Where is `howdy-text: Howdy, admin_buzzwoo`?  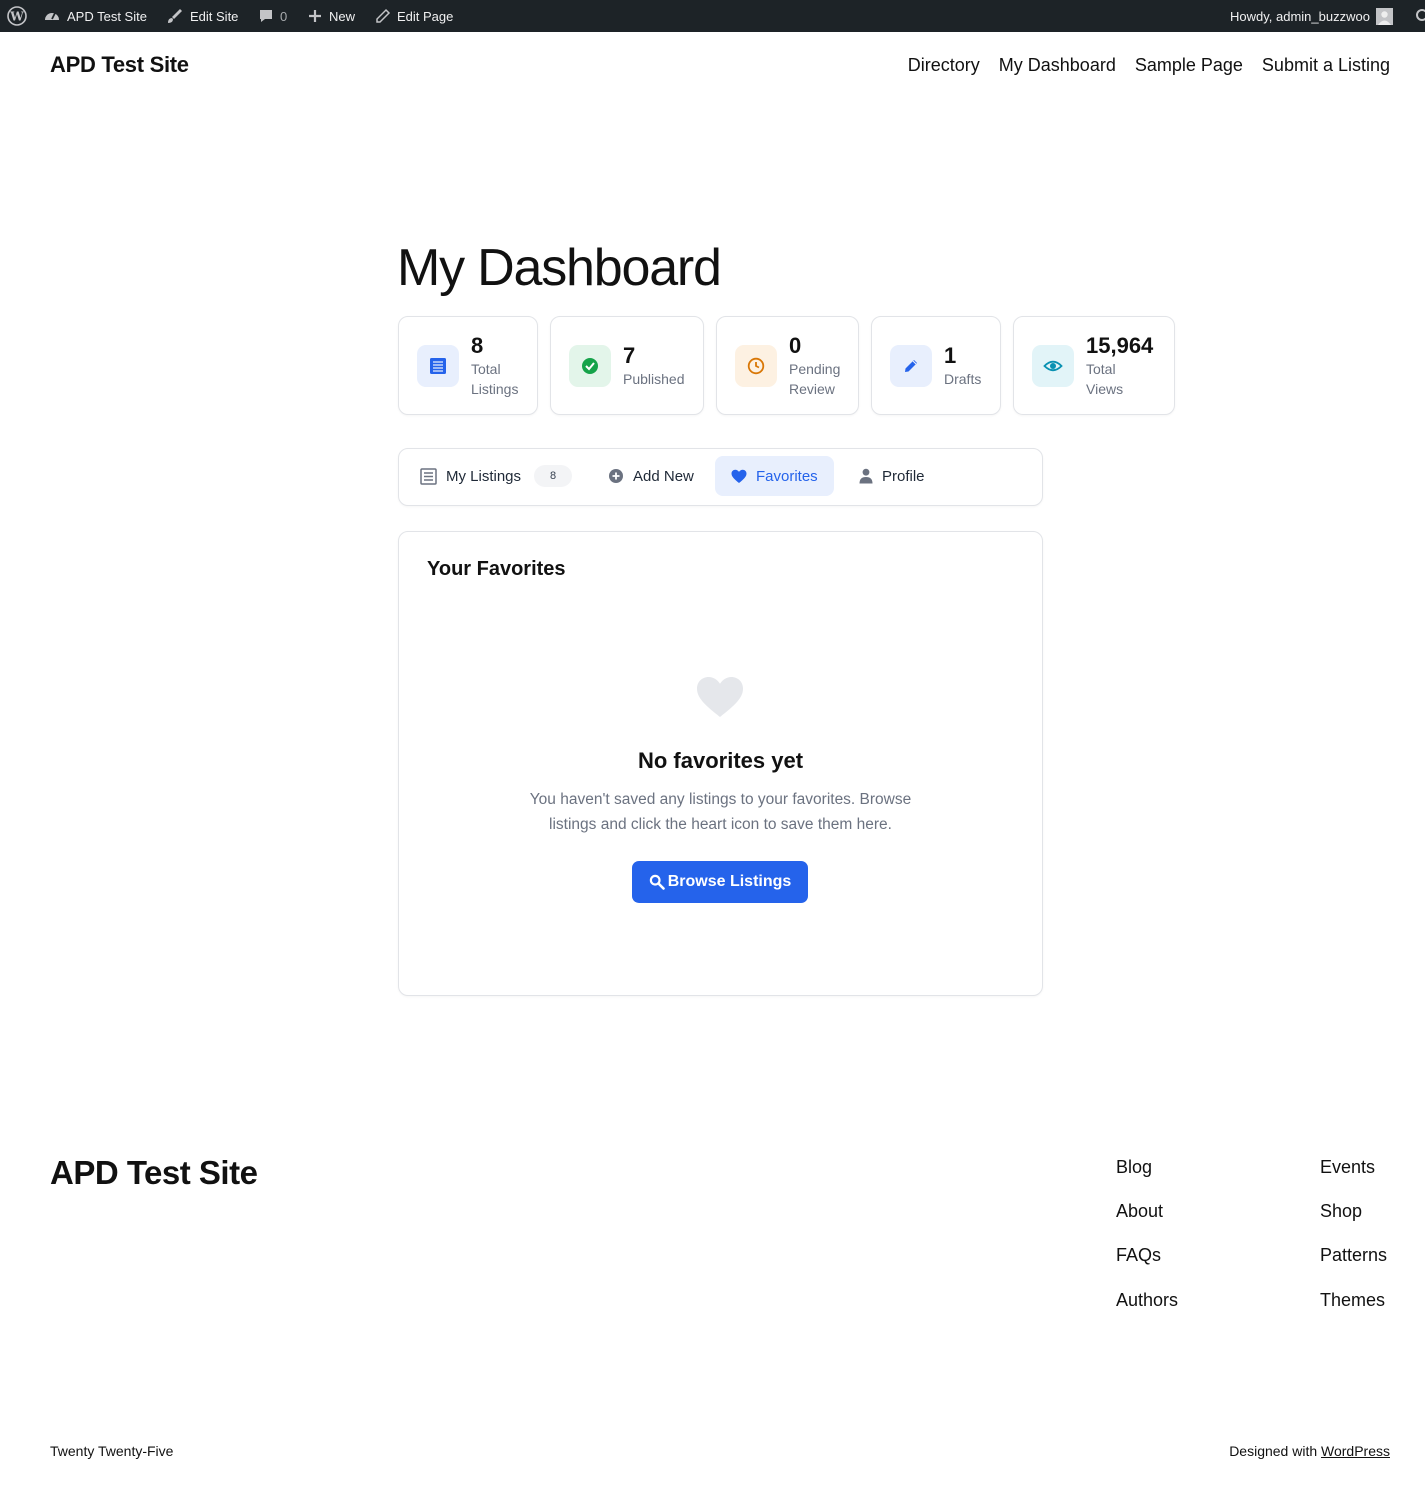
howdy-text: Howdy, admin_buzzwoo is located at coordinates (1300, 16).